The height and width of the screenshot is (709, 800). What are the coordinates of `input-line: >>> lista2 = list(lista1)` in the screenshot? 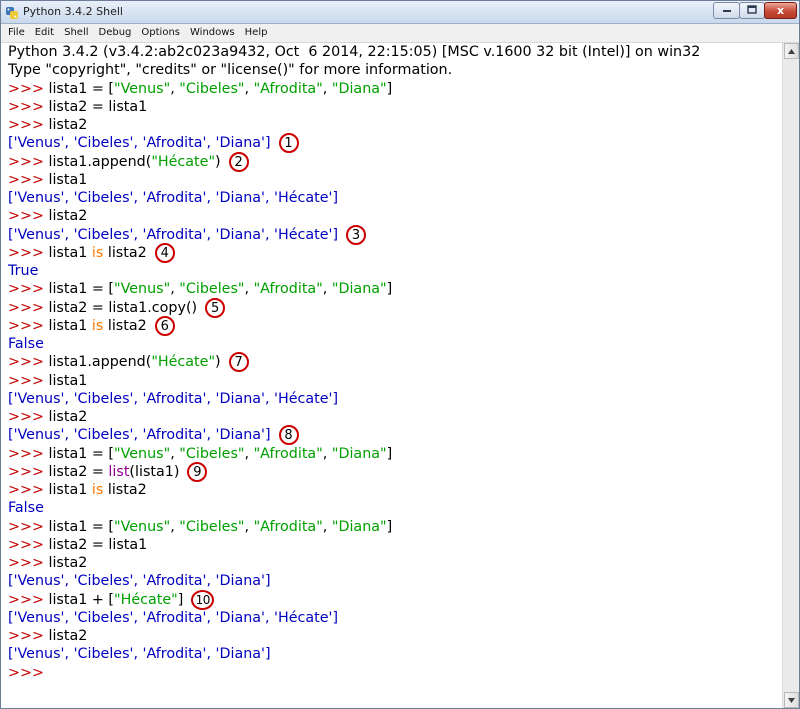 It's located at (93, 472).